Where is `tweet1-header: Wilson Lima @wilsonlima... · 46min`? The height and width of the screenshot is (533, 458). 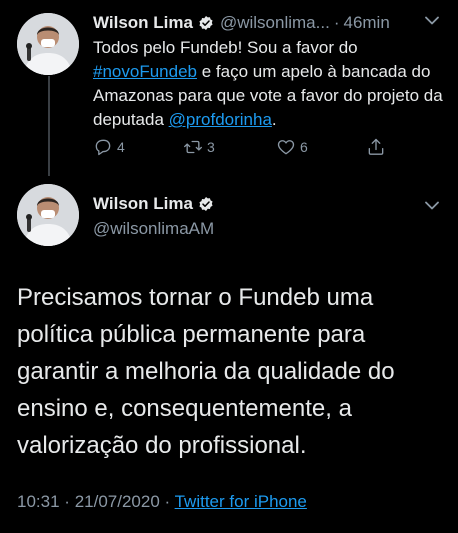 tweet1-header: Wilson Lima @wilsonlima... · 46min is located at coordinates (241, 23).